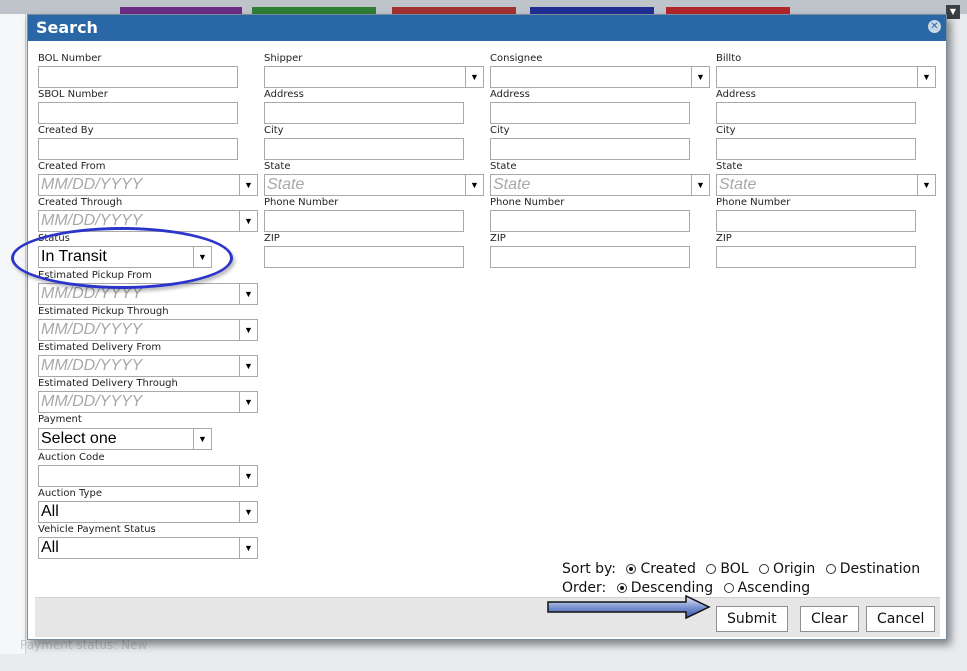 The image size is (967, 671). What do you see at coordinates (774, 588) in the screenshot?
I see `order-ascending-label: Ascending` at bounding box center [774, 588].